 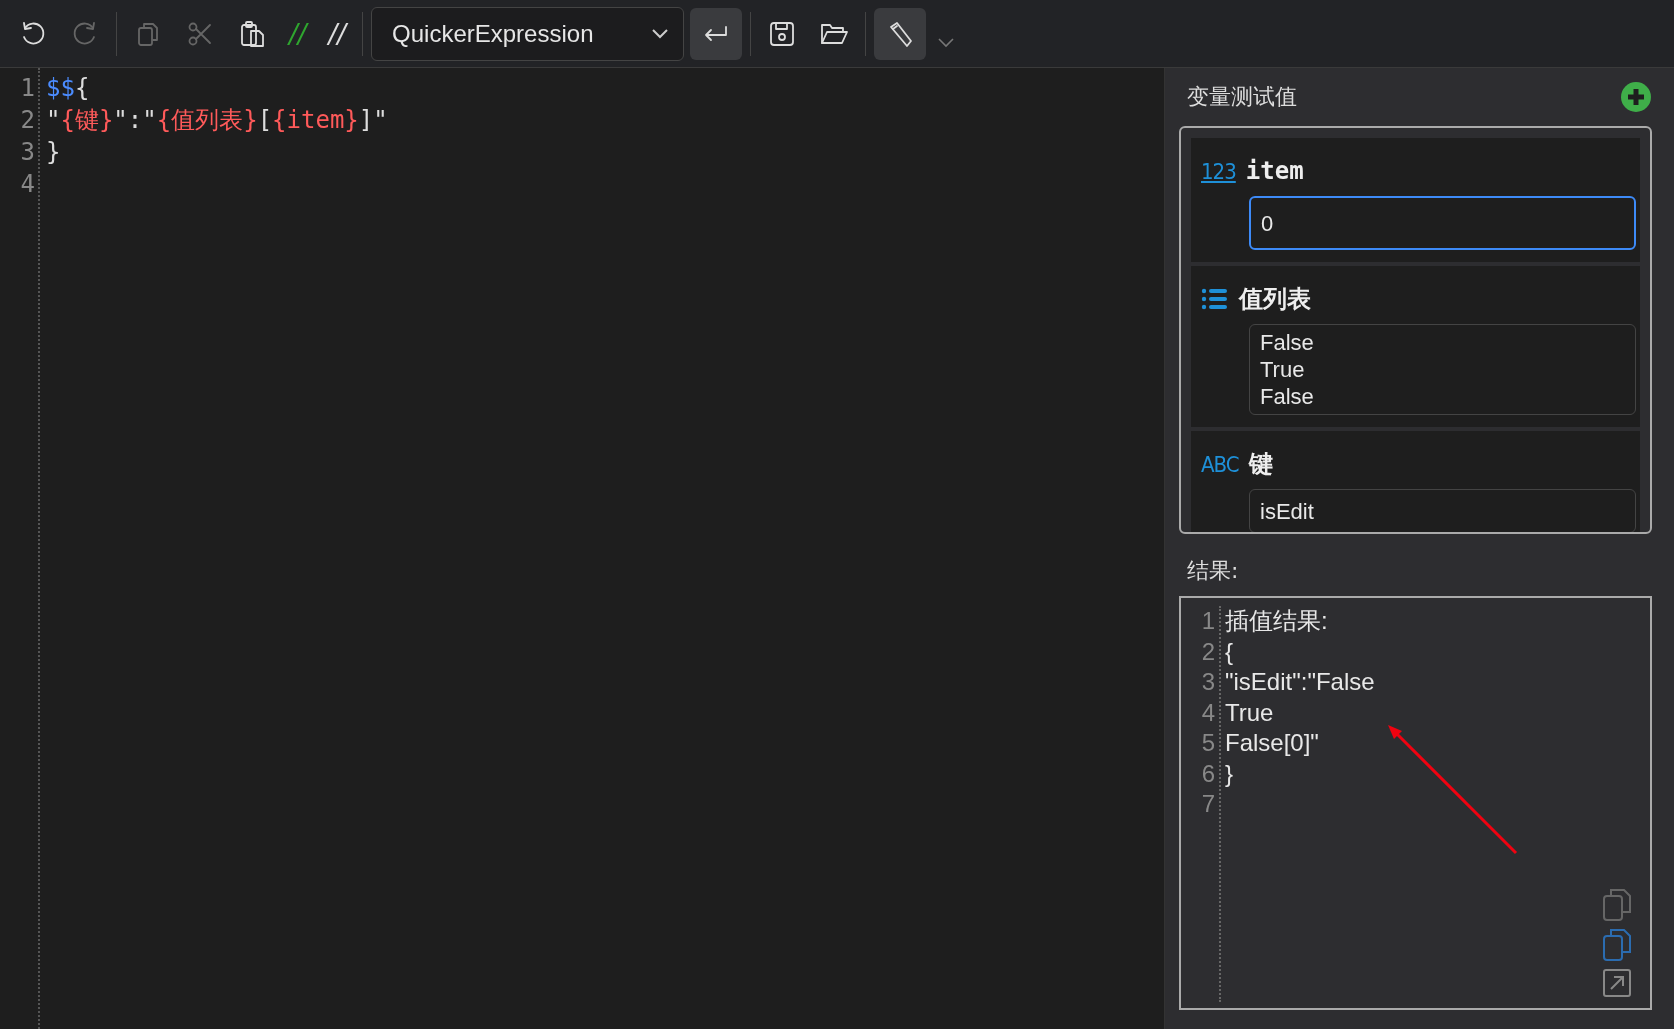 What do you see at coordinates (1260, 464) in the screenshot?
I see `variable-name: 键` at bounding box center [1260, 464].